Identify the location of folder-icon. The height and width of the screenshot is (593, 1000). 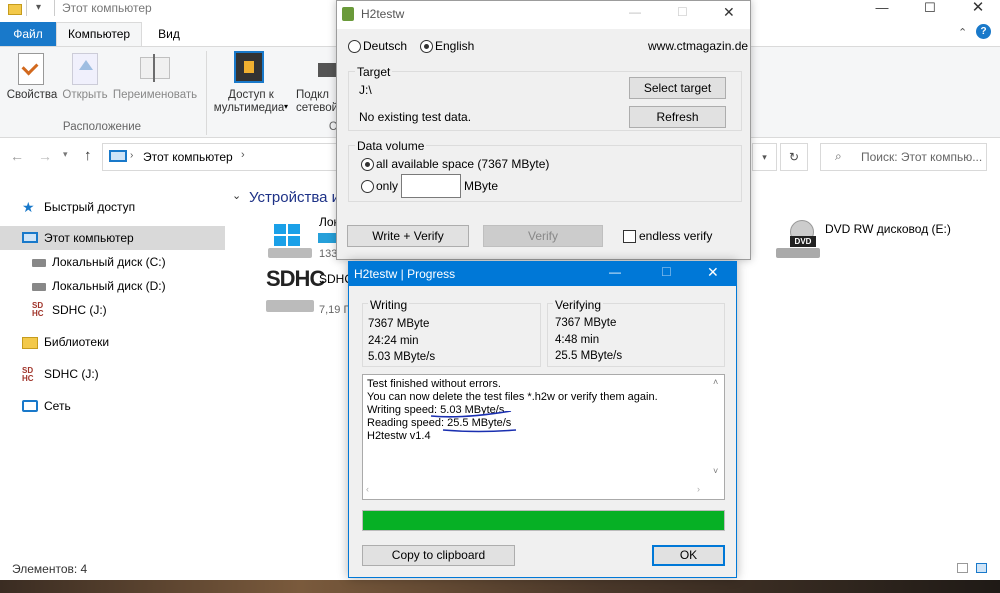
(15, 9).